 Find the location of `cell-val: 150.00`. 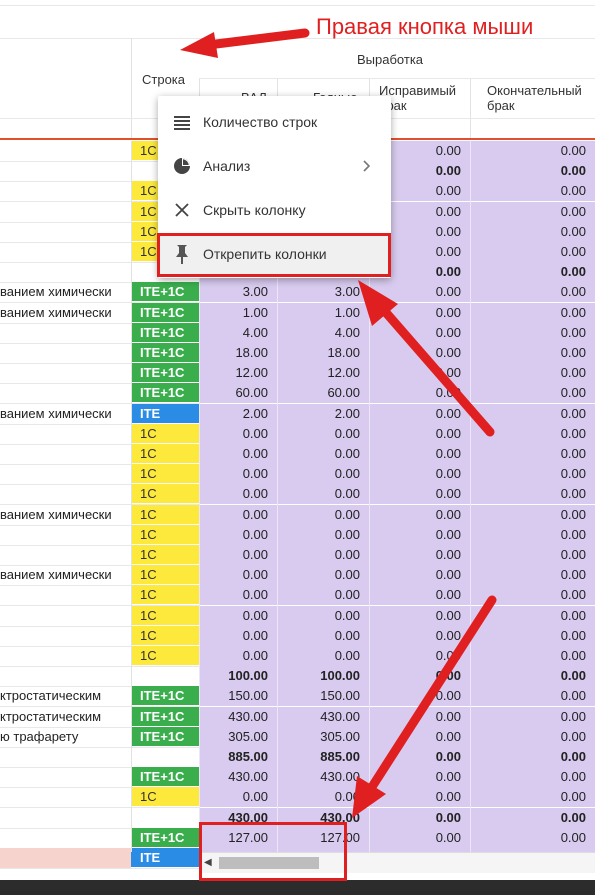

cell-val: 150.00 is located at coordinates (238, 696).